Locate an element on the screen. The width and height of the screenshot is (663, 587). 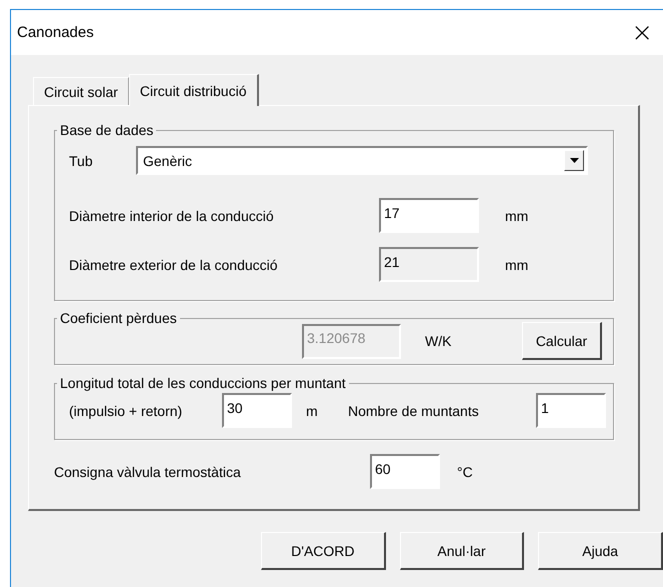
field-label: Consigna vàlvula termostàtica is located at coordinates (148, 472).